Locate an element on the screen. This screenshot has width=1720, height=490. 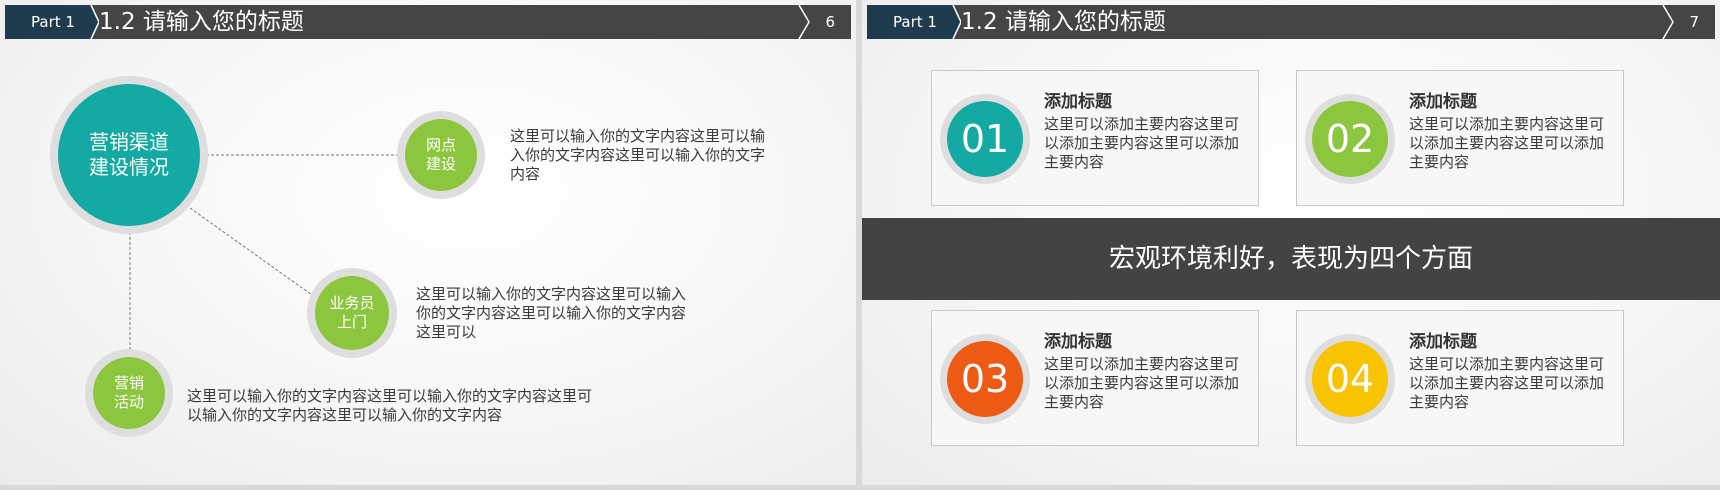
main-circle: 营销渠道 建设情况 is located at coordinates (129, 155).